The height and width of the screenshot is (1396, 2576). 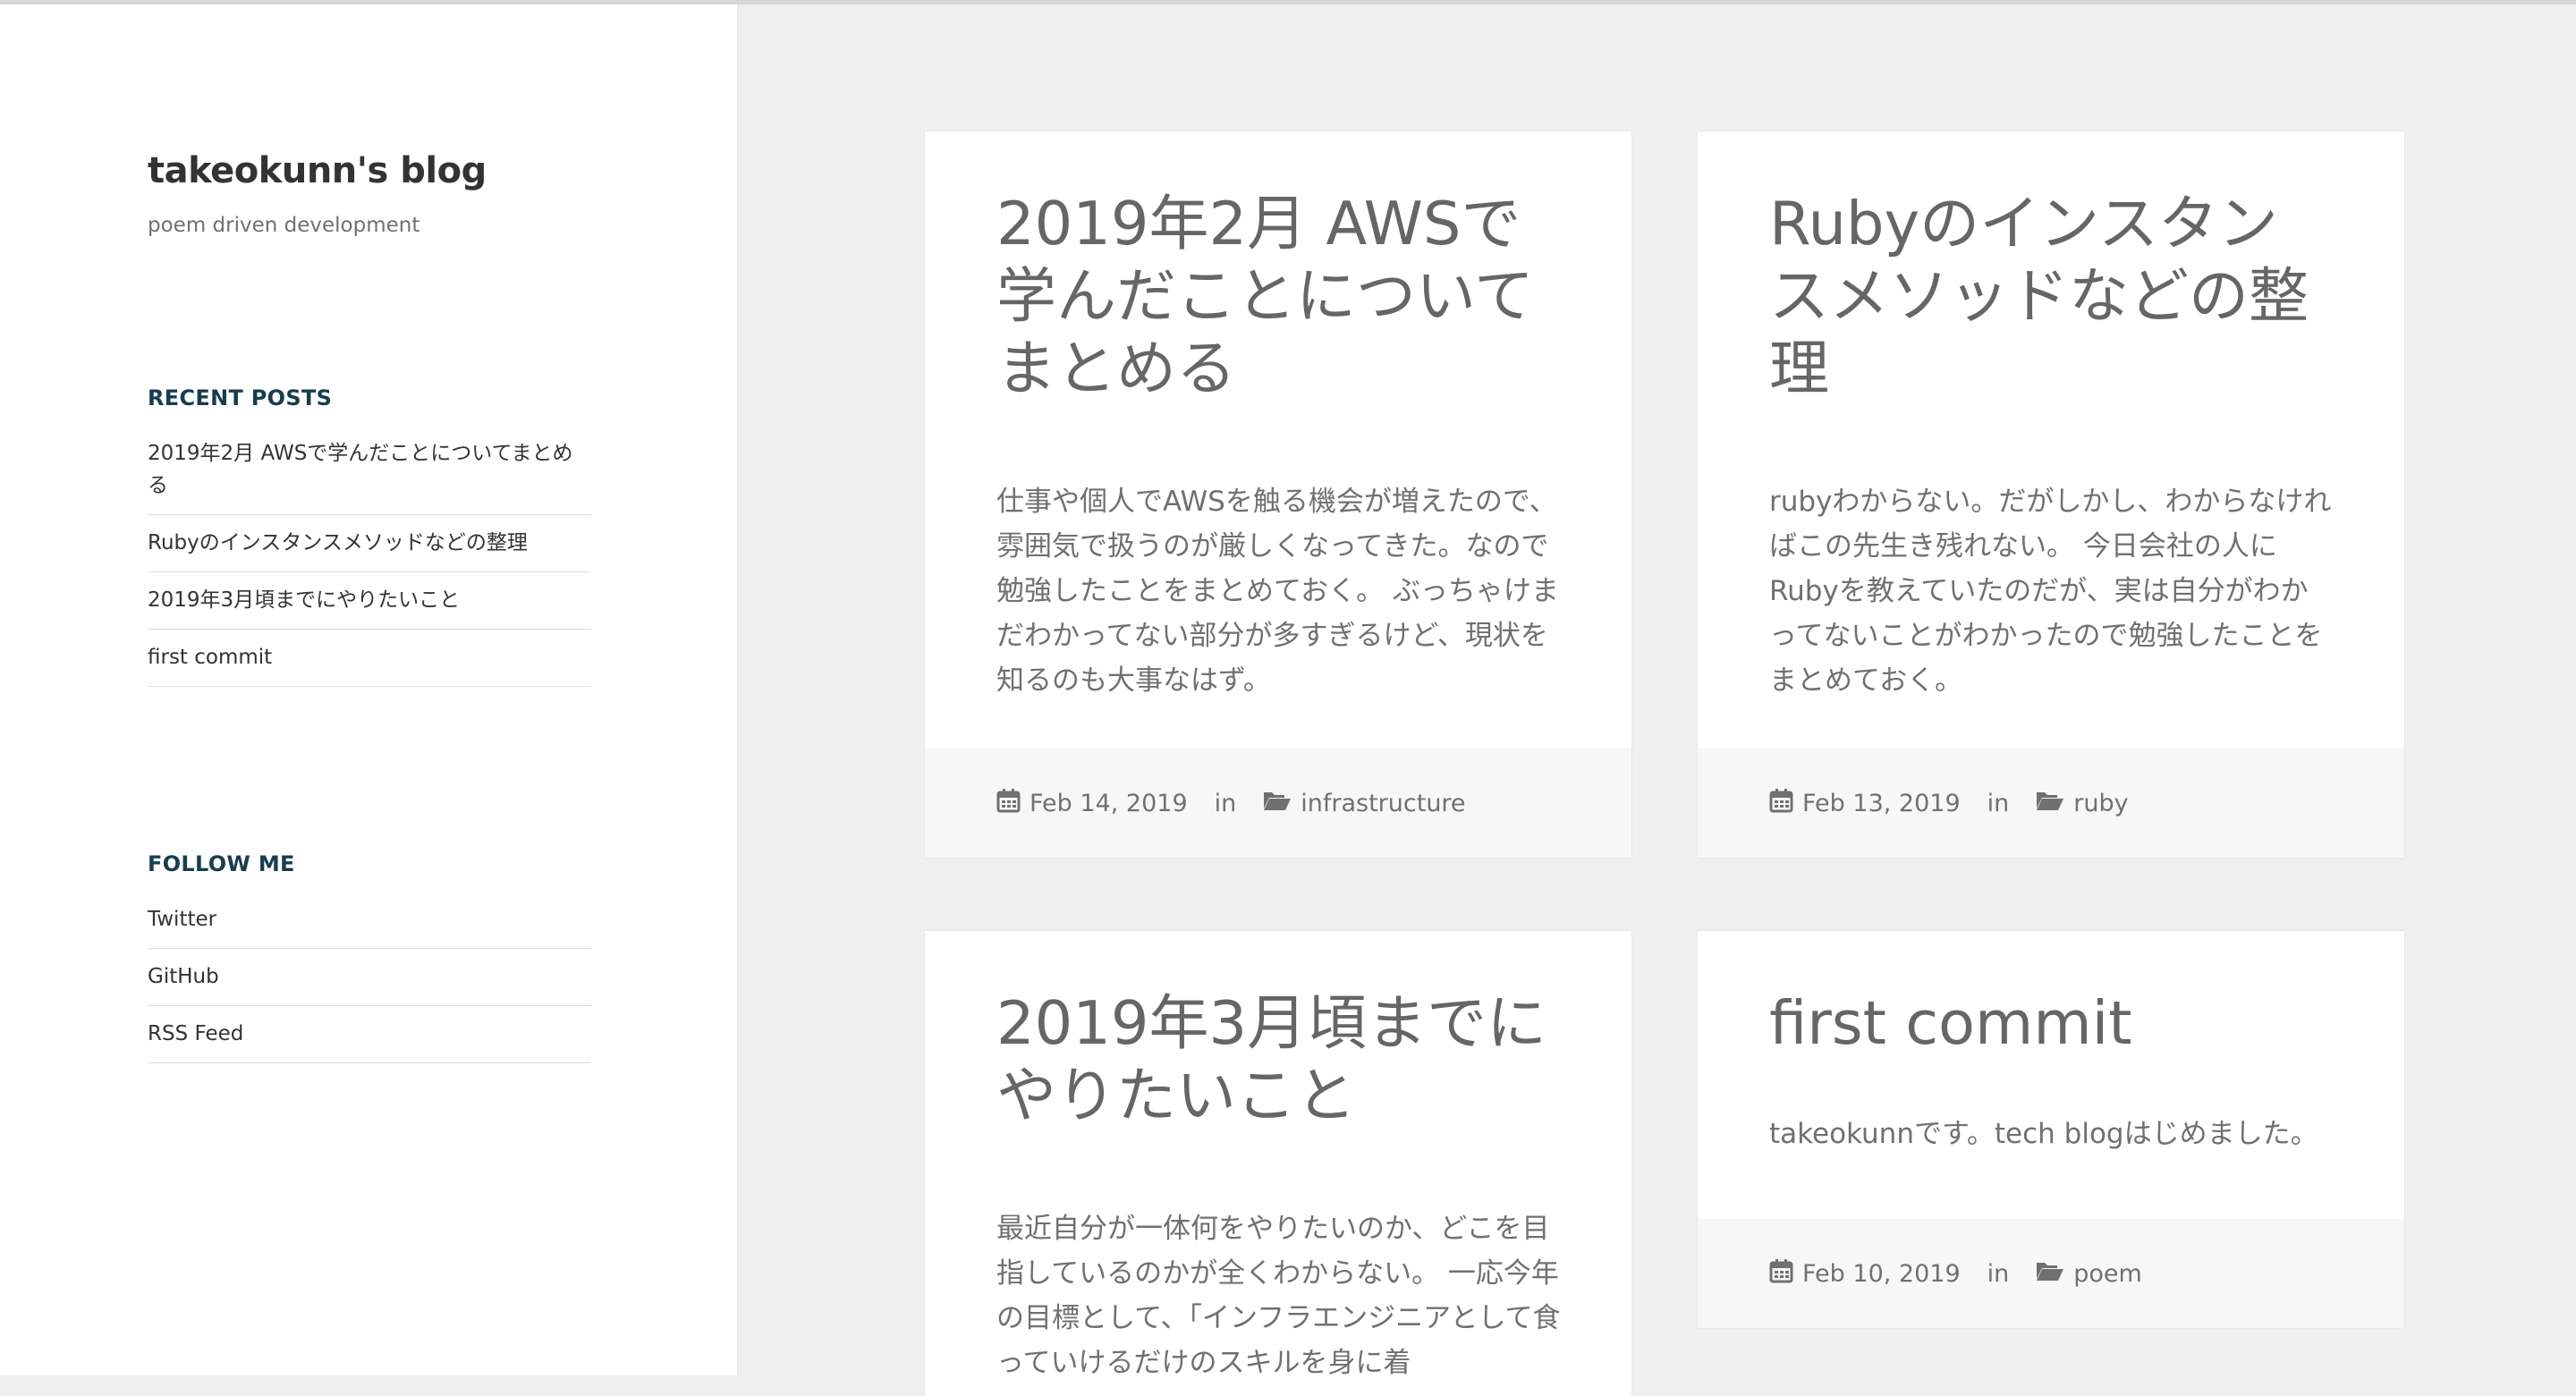 I want to click on follow-me-list: Twitter GitHub RSS Feed, so click(x=369, y=983).